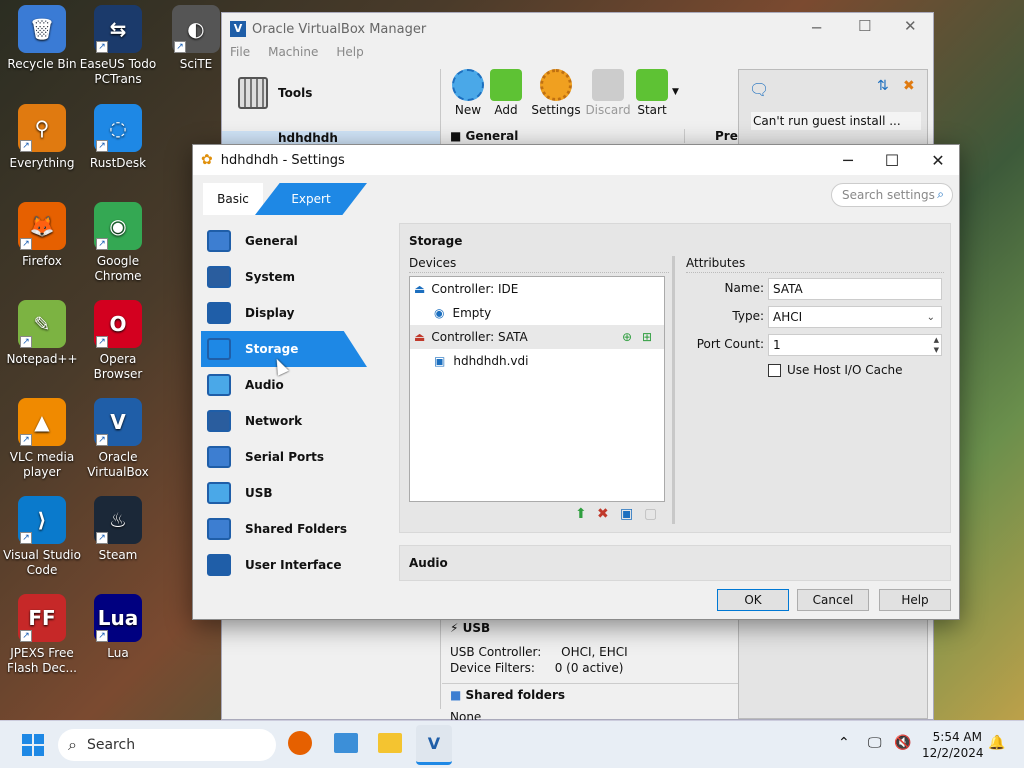 The width and height of the screenshot is (1024, 768). I want to click on panel-splitter, so click(673, 390).